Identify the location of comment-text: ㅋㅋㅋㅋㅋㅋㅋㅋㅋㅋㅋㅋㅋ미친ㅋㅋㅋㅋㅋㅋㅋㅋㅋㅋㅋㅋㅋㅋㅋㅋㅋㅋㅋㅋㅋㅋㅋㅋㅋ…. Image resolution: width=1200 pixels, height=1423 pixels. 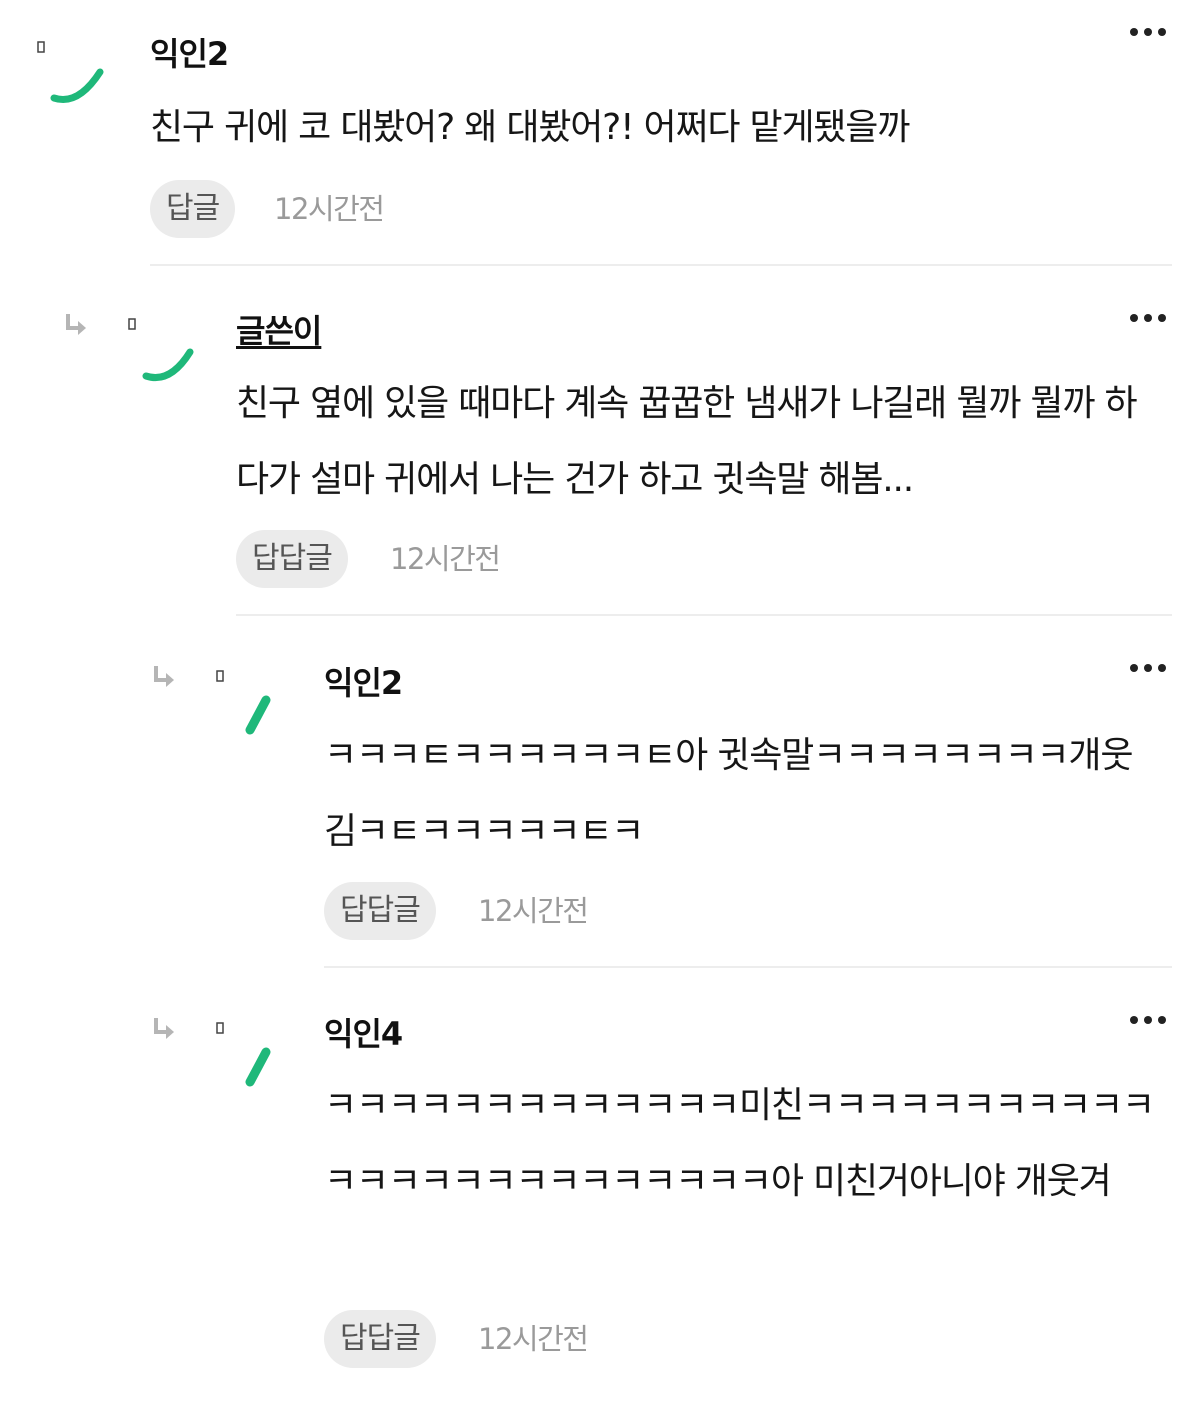
(739, 1143).